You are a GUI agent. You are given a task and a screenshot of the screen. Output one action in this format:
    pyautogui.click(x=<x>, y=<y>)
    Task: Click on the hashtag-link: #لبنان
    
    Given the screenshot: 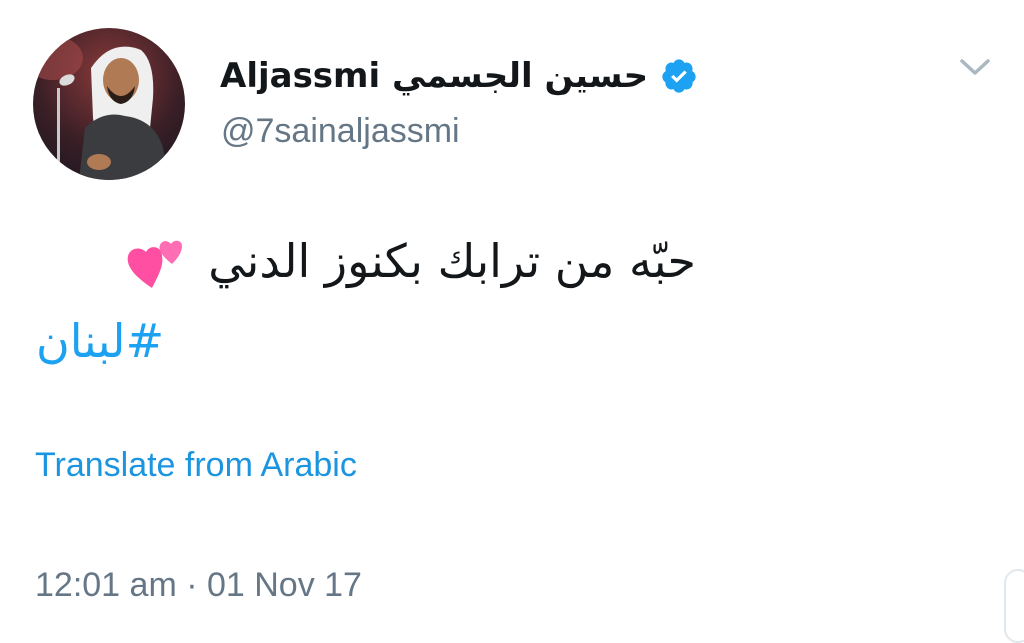 What is the action you would take?
    pyautogui.click(x=100, y=341)
    